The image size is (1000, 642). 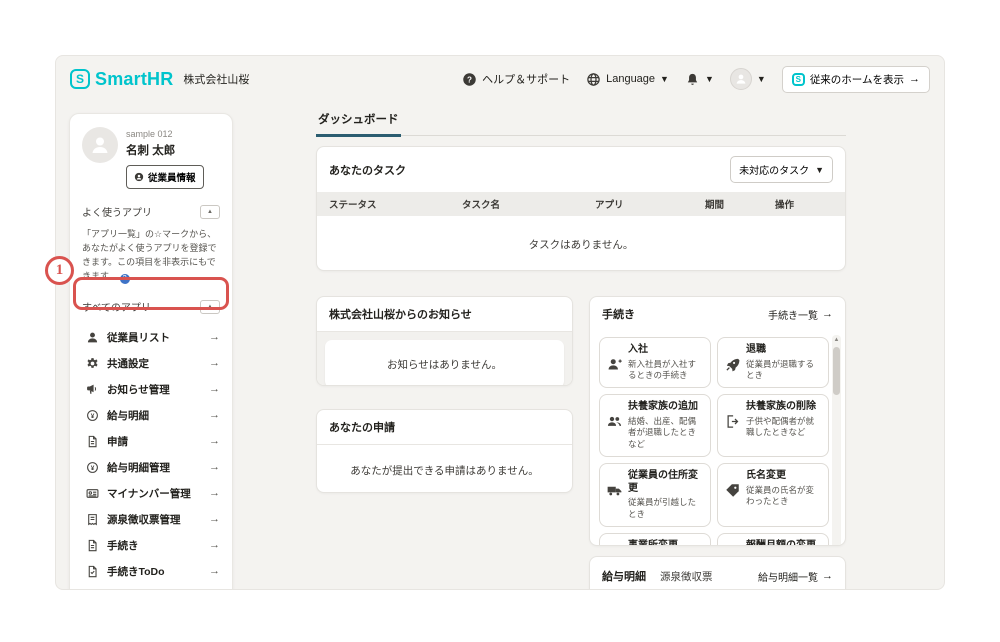 I want to click on procedures-header: 手続き 手続き一覧 →, so click(x=717, y=314).